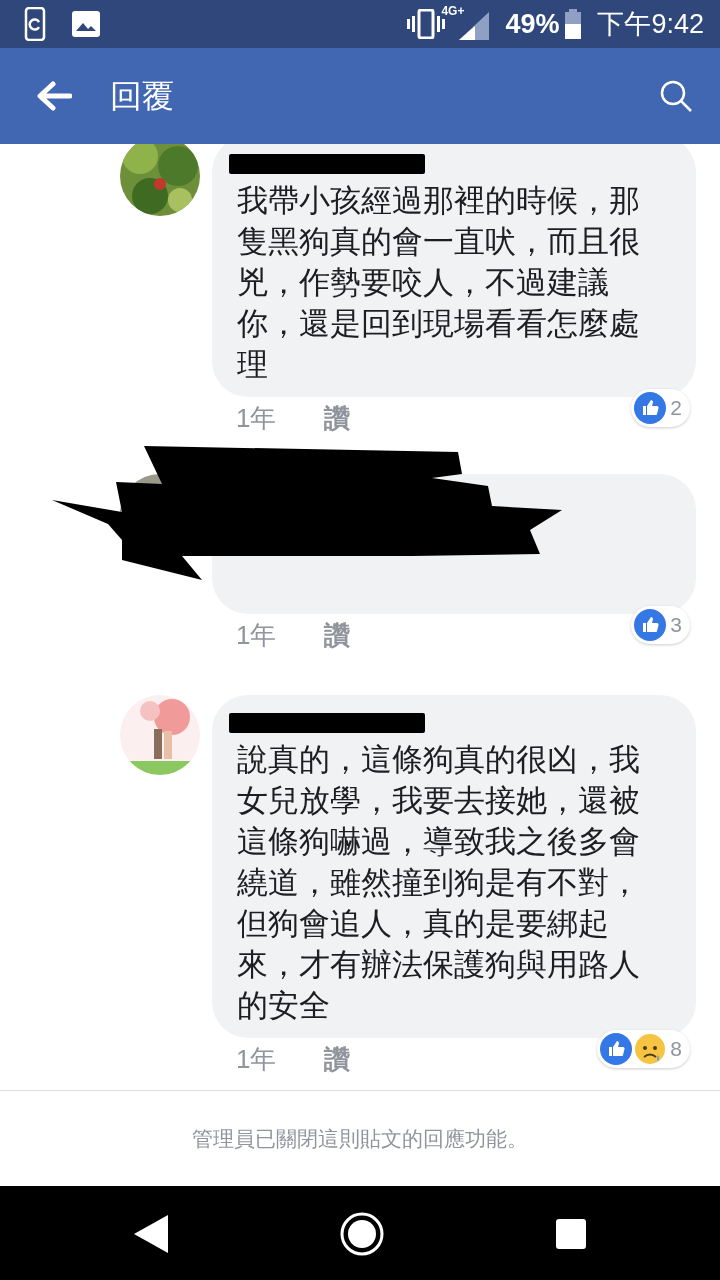 This screenshot has width=720, height=1280. What do you see at coordinates (360, 1138) in the screenshot?
I see `closed-notice: 管理員已關閉這則貼文的回應功能。` at bounding box center [360, 1138].